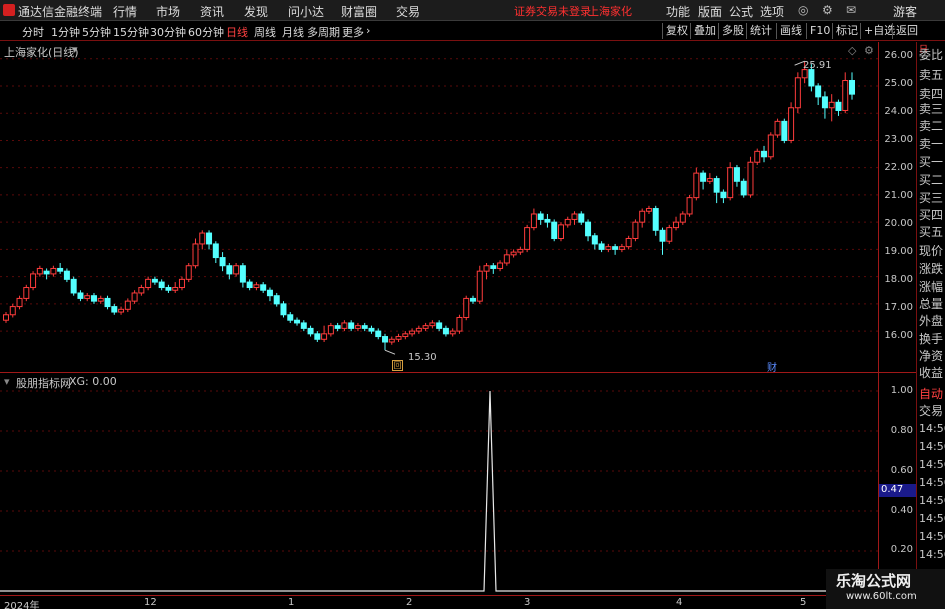 The image size is (945, 609). Describe the element at coordinates (790, 31) in the screenshot. I see `tool-draw: 画线` at that location.